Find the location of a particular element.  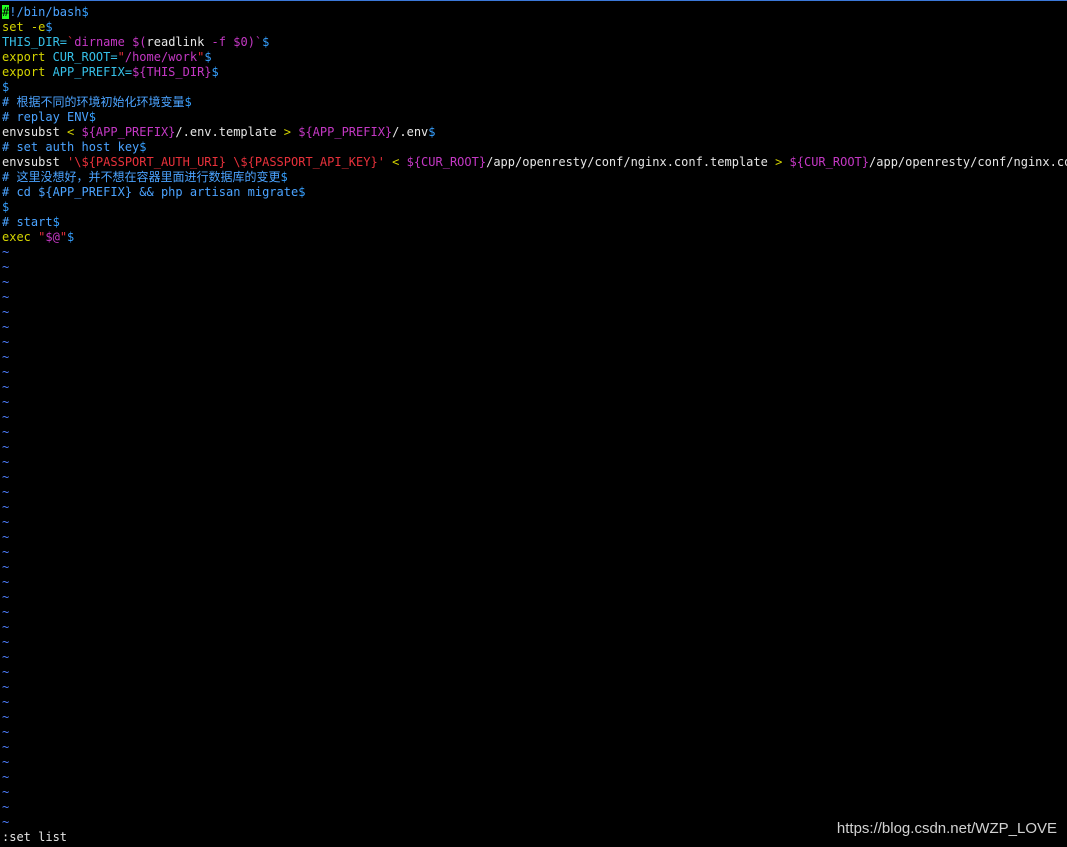

code-token: APP_PREFIX= is located at coordinates (92, 72).